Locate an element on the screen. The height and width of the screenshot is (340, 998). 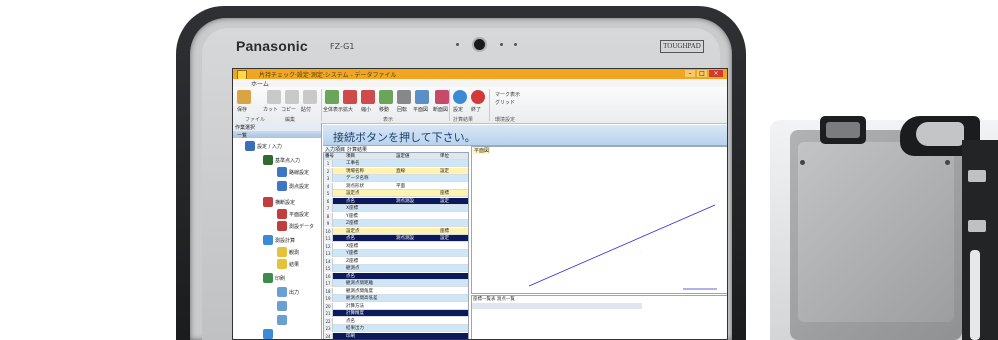
table-row: 19 観測点間高低差 is located at coordinates (396, 298).